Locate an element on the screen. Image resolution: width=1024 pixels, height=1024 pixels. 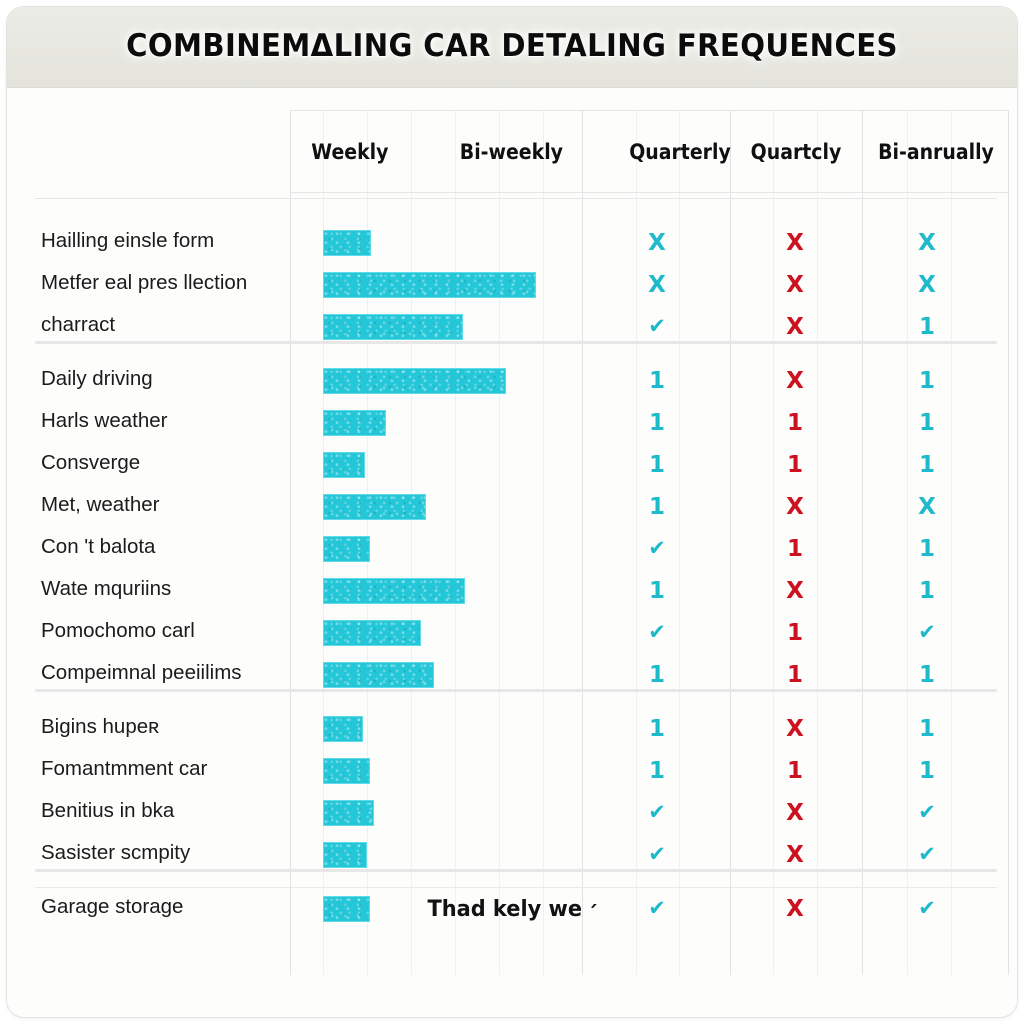
row-label: Metfer eal pres llection is located at coordinates (144, 282).